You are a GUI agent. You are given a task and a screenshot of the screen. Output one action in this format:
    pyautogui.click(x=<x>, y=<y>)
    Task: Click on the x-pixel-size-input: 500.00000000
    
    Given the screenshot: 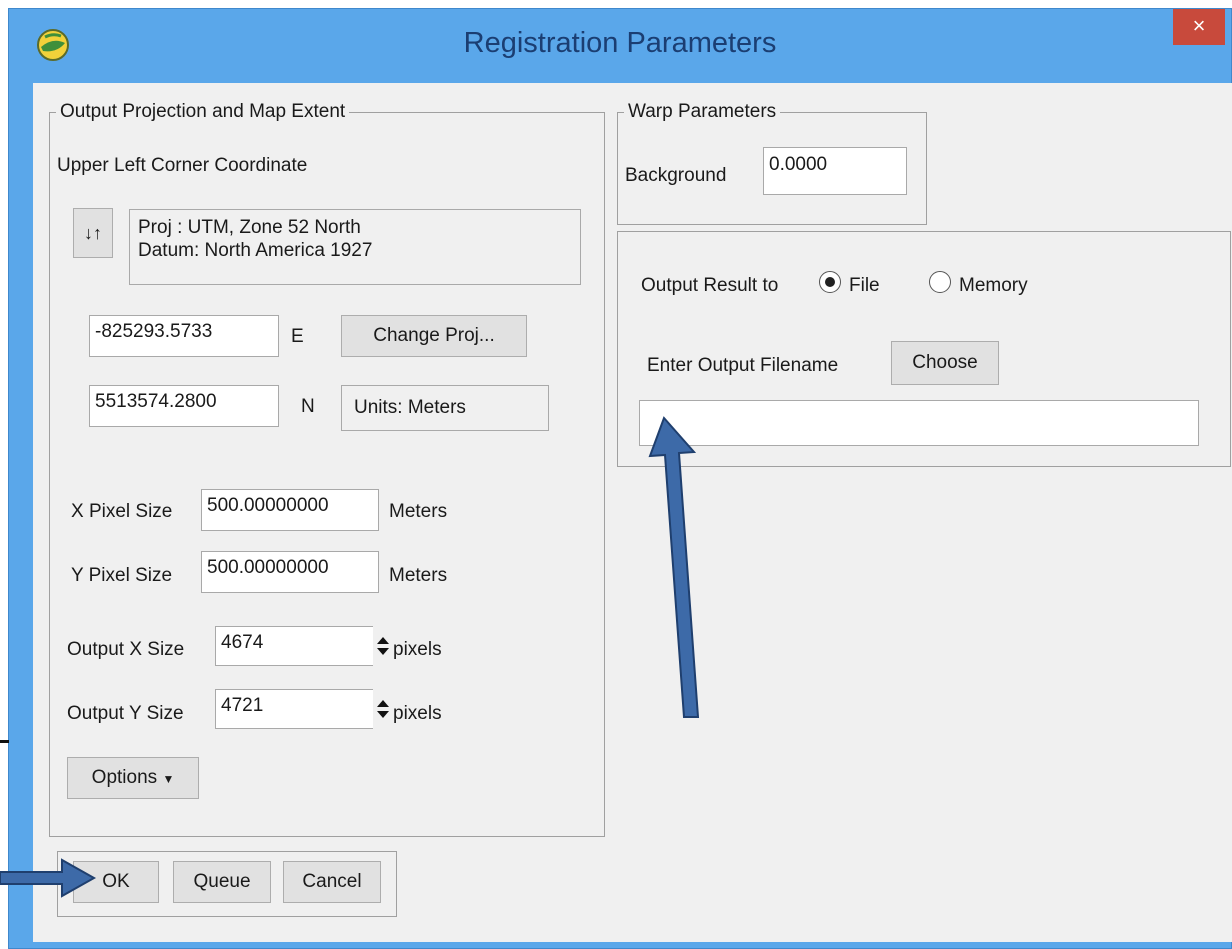 What is the action you would take?
    pyautogui.click(x=290, y=510)
    